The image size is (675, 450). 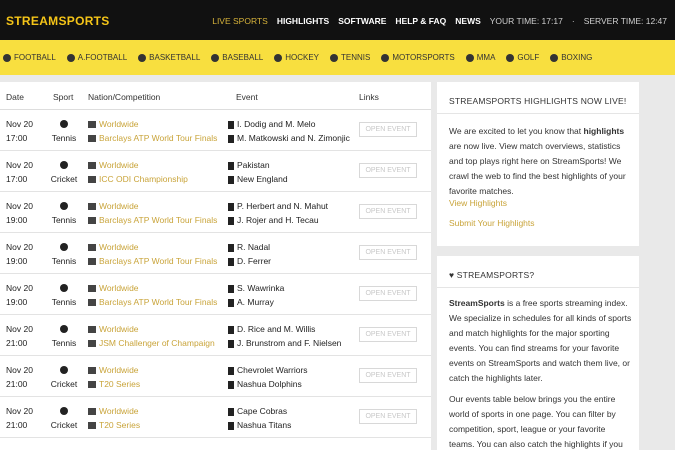 What do you see at coordinates (538, 101) in the screenshot?
I see `highlights-title: STREAMSPORTS HIGHLIGHTS NOW LIVE!` at bounding box center [538, 101].